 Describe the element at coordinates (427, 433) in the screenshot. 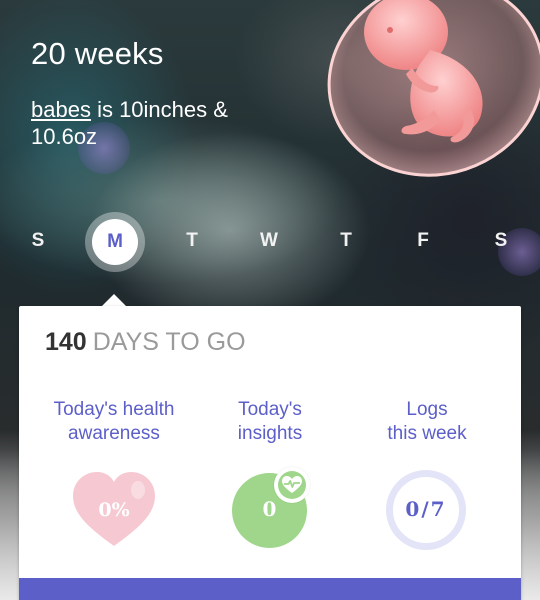

I see `logs-title-line2: this week` at that location.